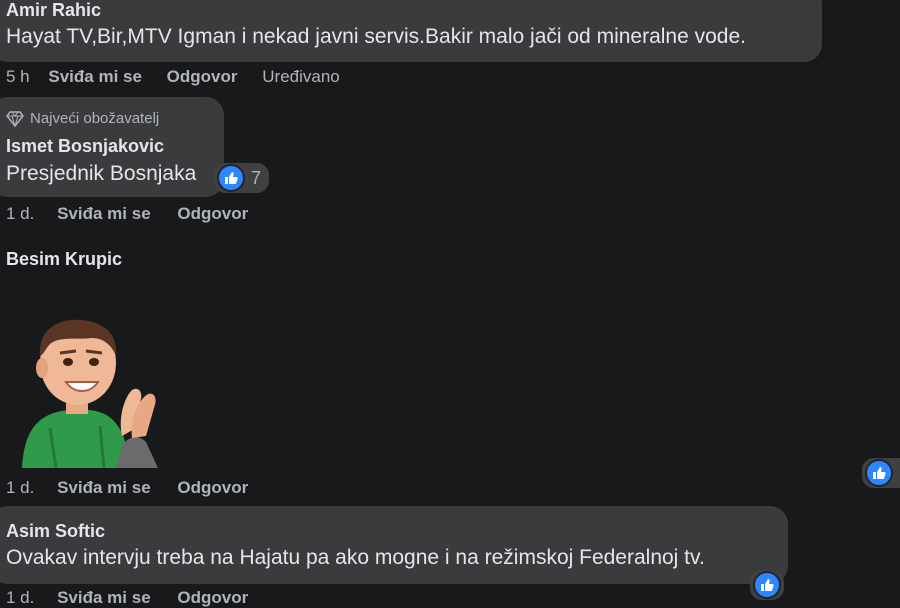 This screenshot has height=608, width=900. Describe the element at coordinates (394, 545) in the screenshot. I see `comment-bubble` at that location.